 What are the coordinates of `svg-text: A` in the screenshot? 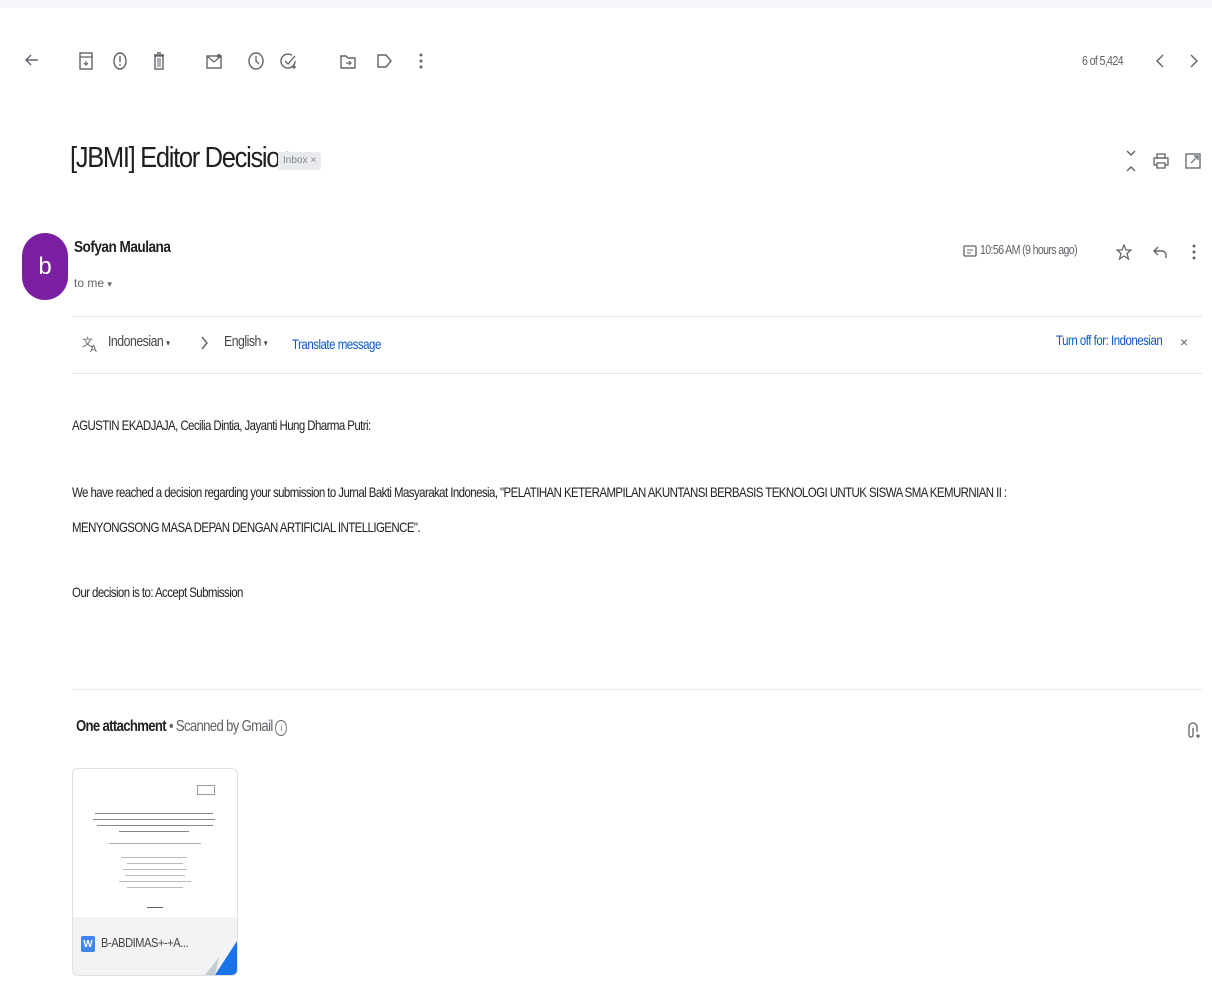 It's located at (93, 348).